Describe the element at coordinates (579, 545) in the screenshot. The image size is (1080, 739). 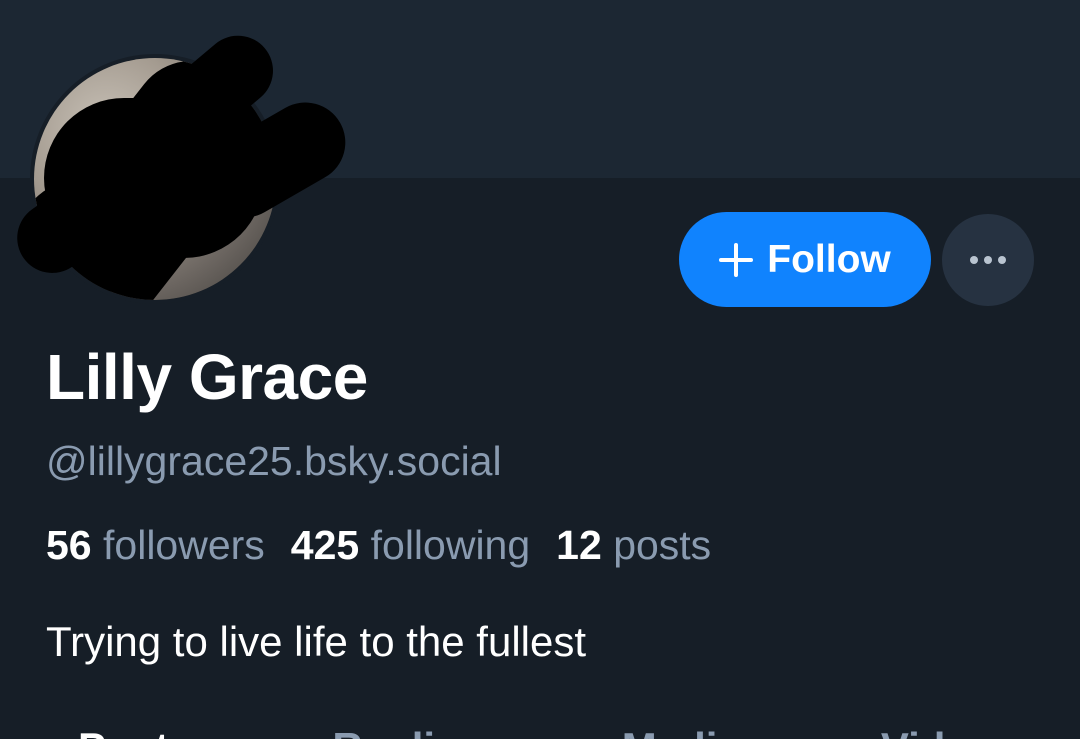
I see `posts-count: 12` at that location.